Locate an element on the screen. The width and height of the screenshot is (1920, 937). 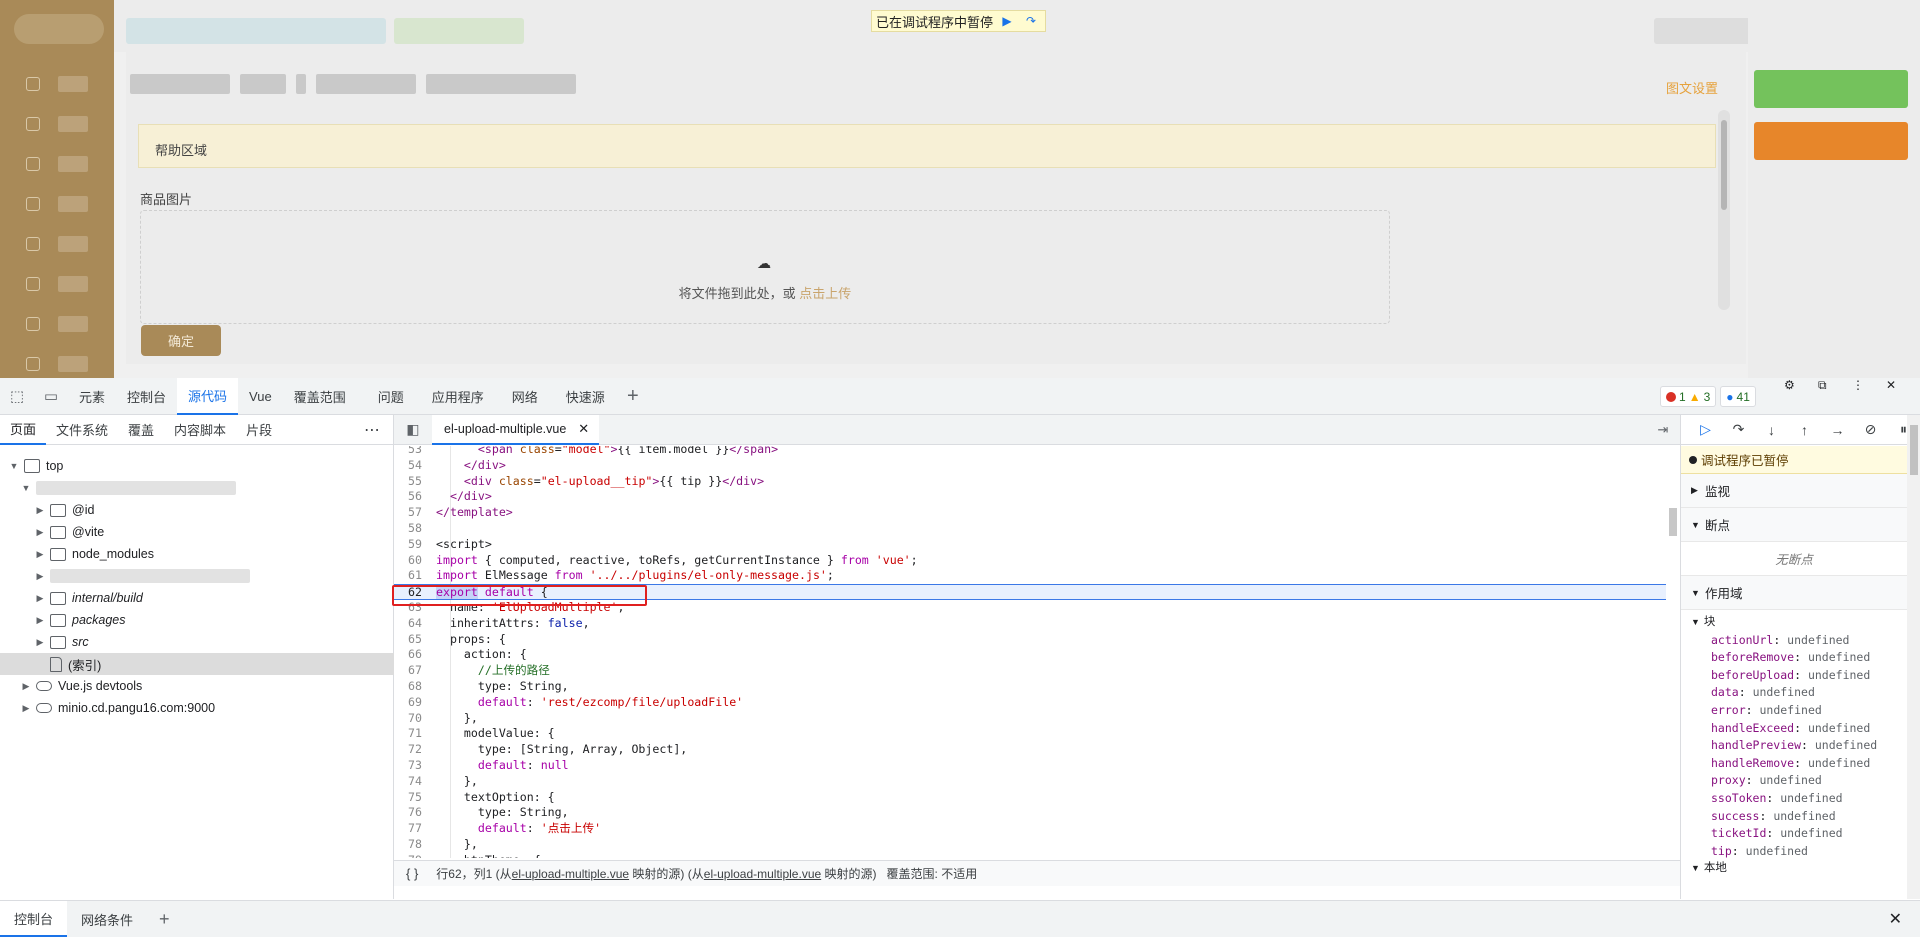
resume-icon: ▶︎ is located at coordinates (1007, 21).